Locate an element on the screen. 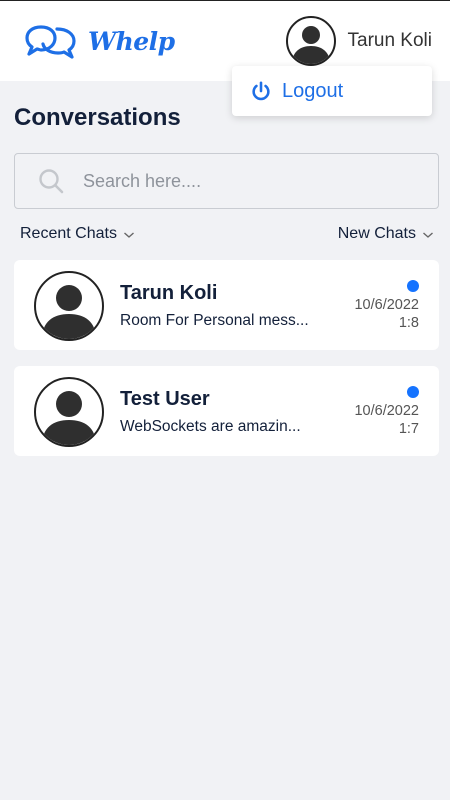 The width and height of the screenshot is (450, 800). search-input is located at coordinates (253, 181).